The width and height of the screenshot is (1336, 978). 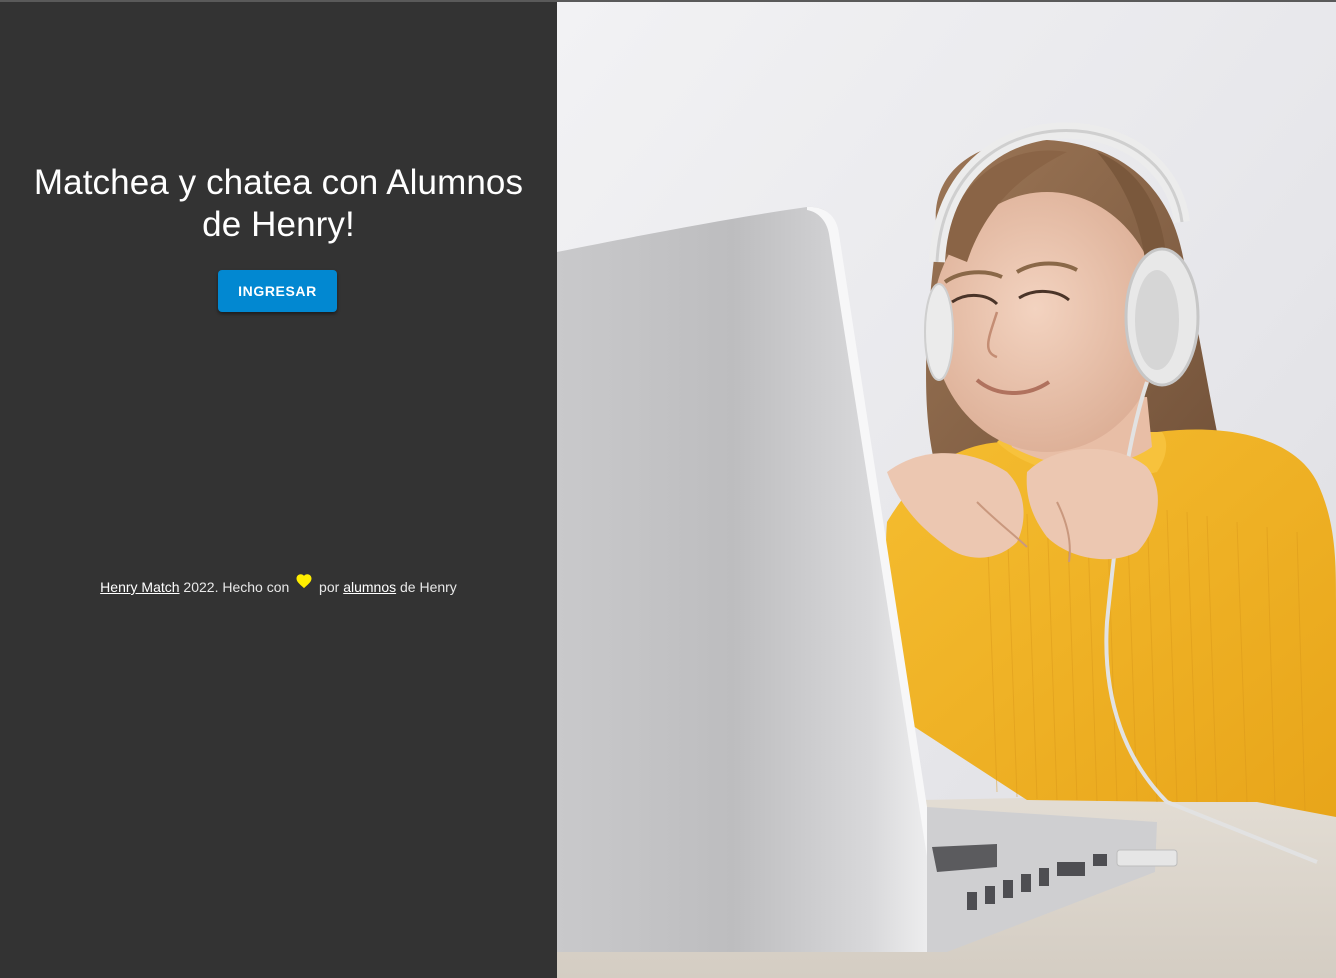 What do you see at coordinates (139, 587) in the screenshot?
I see `henry-match-link: Henry Match` at bounding box center [139, 587].